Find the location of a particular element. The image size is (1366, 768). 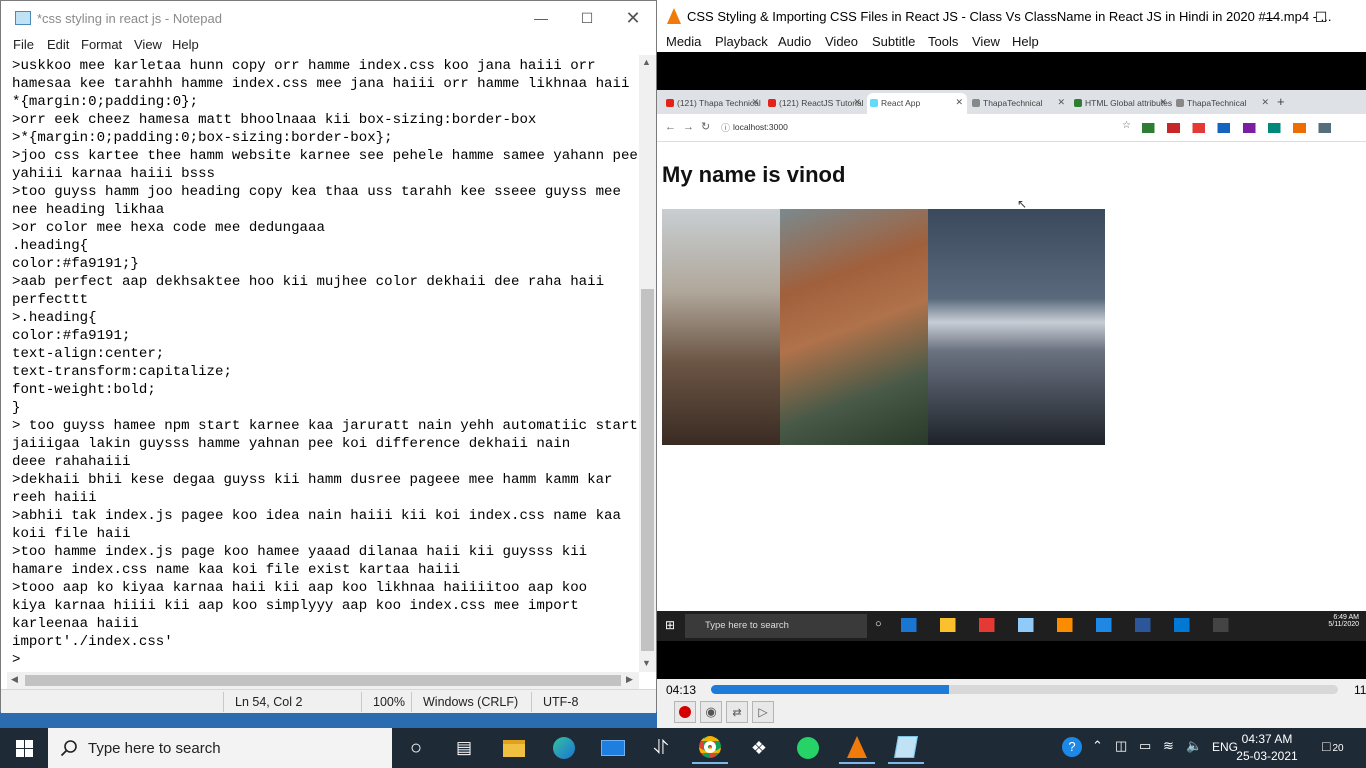

village-image is located at coordinates (854, 327).